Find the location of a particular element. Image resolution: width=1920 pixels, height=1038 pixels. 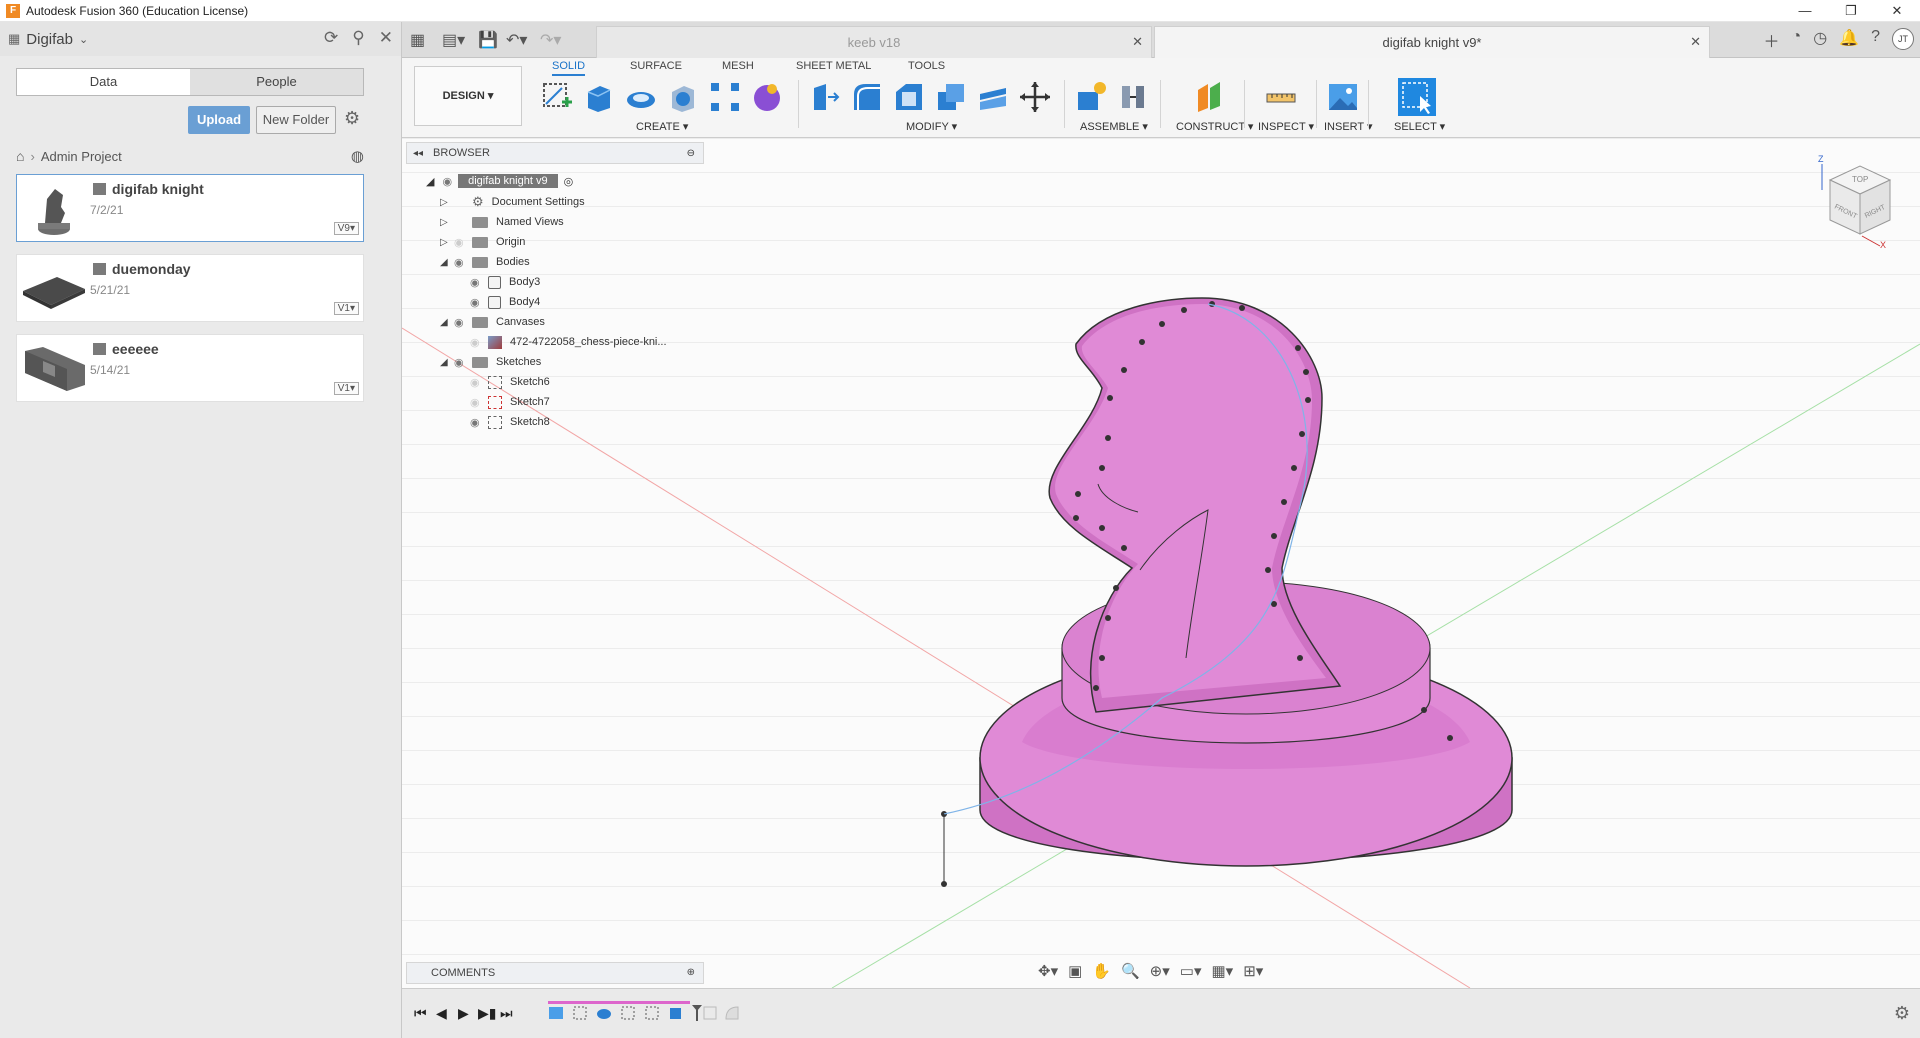

tab-solid: SOLID is located at coordinates (569, 68).